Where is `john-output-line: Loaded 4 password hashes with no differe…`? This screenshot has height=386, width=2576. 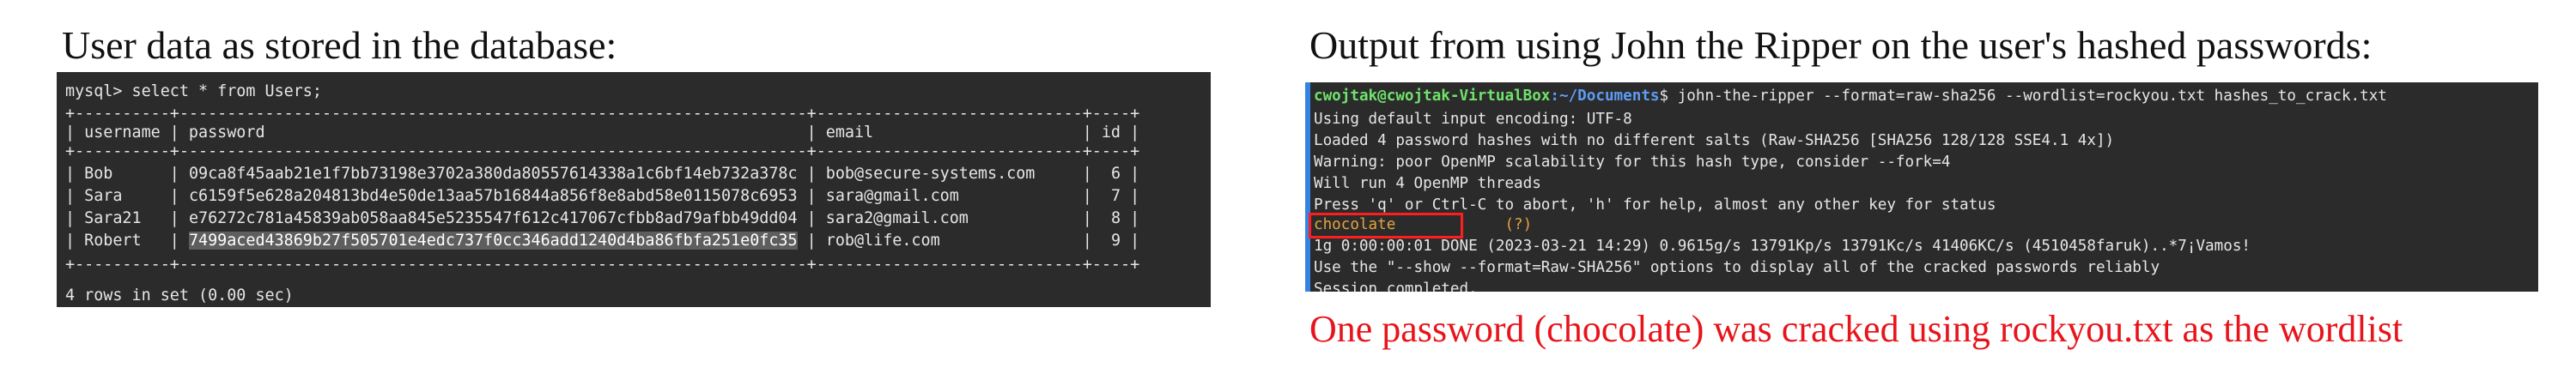
john-output-line: Loaded 4 password hashes with no differe… is located at coordinates (1715, 140).